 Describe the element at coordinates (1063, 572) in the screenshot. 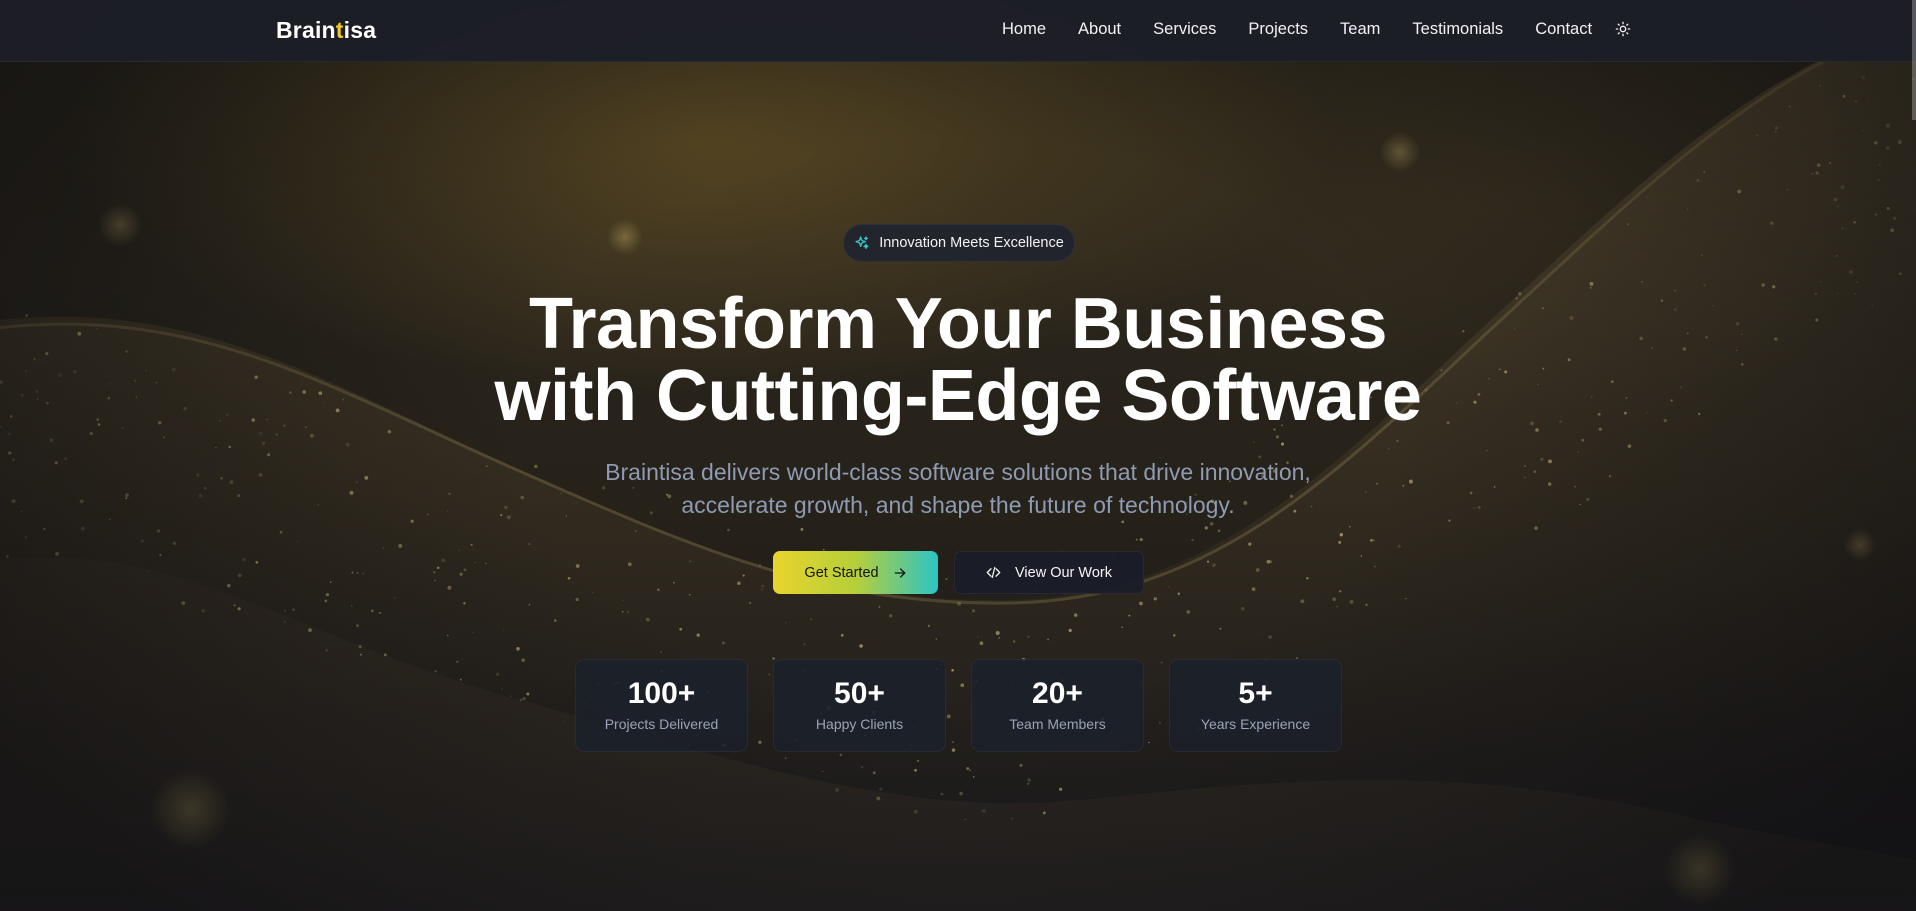

I see `view-our-work-label: View Our Work` at that location.